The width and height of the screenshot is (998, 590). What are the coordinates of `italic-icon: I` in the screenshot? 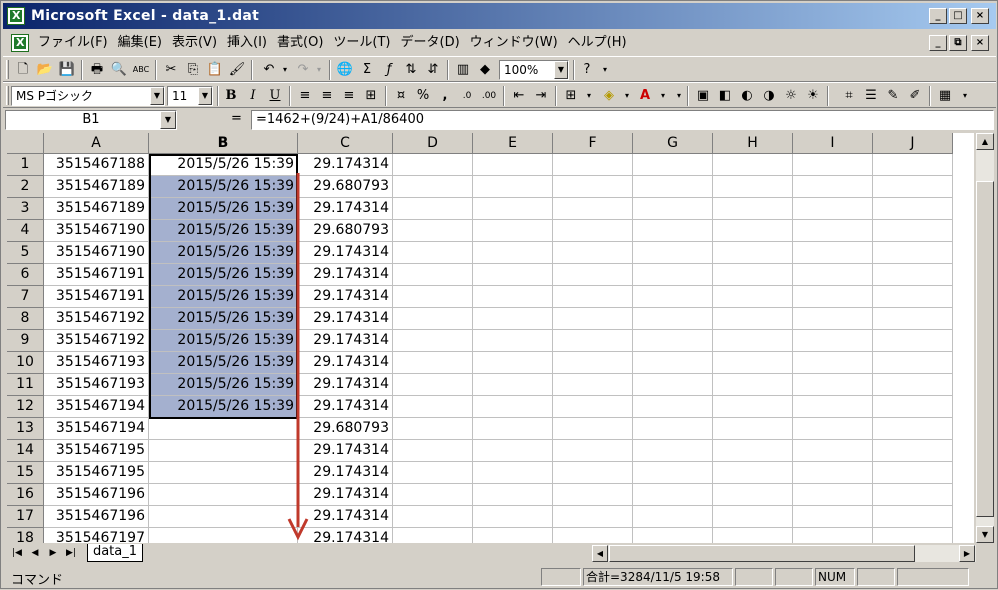 It's located at (253, 96).